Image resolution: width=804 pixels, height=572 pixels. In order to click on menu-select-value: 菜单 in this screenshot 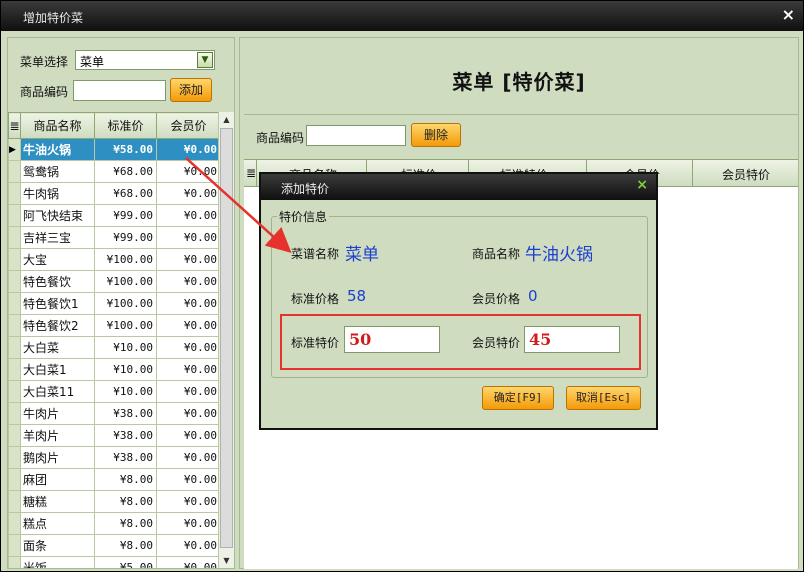, I will do `click(92, 62)`.